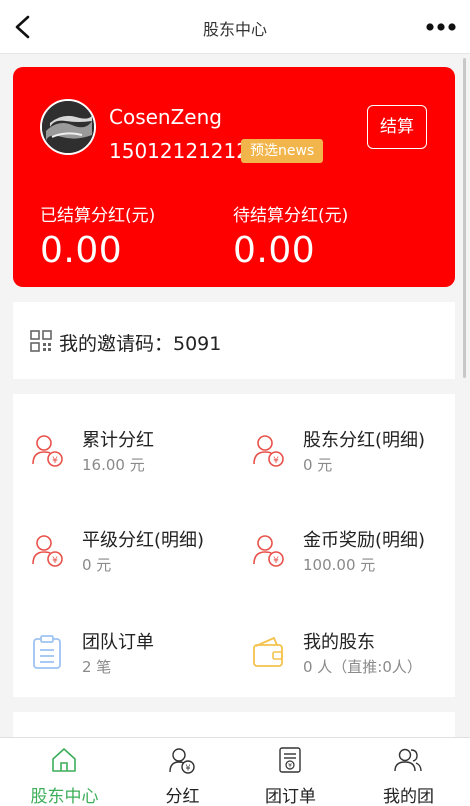 The height and width of the screenshot is (806, 470). I want to click on tab-label: 我的团, so click(408, 796).